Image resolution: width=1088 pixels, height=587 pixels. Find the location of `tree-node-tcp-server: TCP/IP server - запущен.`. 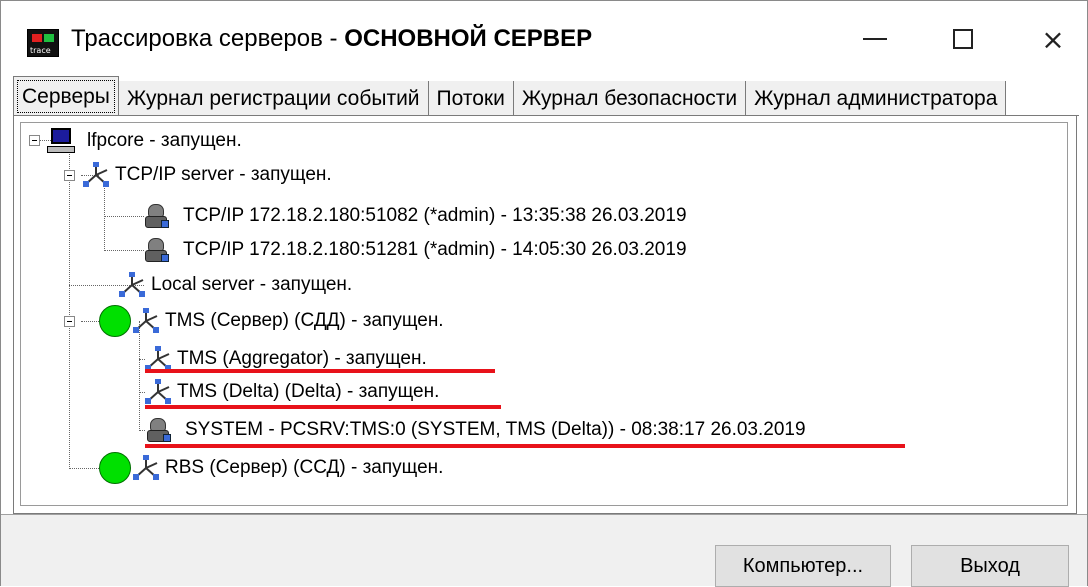

tree-node-tcp-server: TCP/IP server - запущен. is located at coordinates (207, 175).